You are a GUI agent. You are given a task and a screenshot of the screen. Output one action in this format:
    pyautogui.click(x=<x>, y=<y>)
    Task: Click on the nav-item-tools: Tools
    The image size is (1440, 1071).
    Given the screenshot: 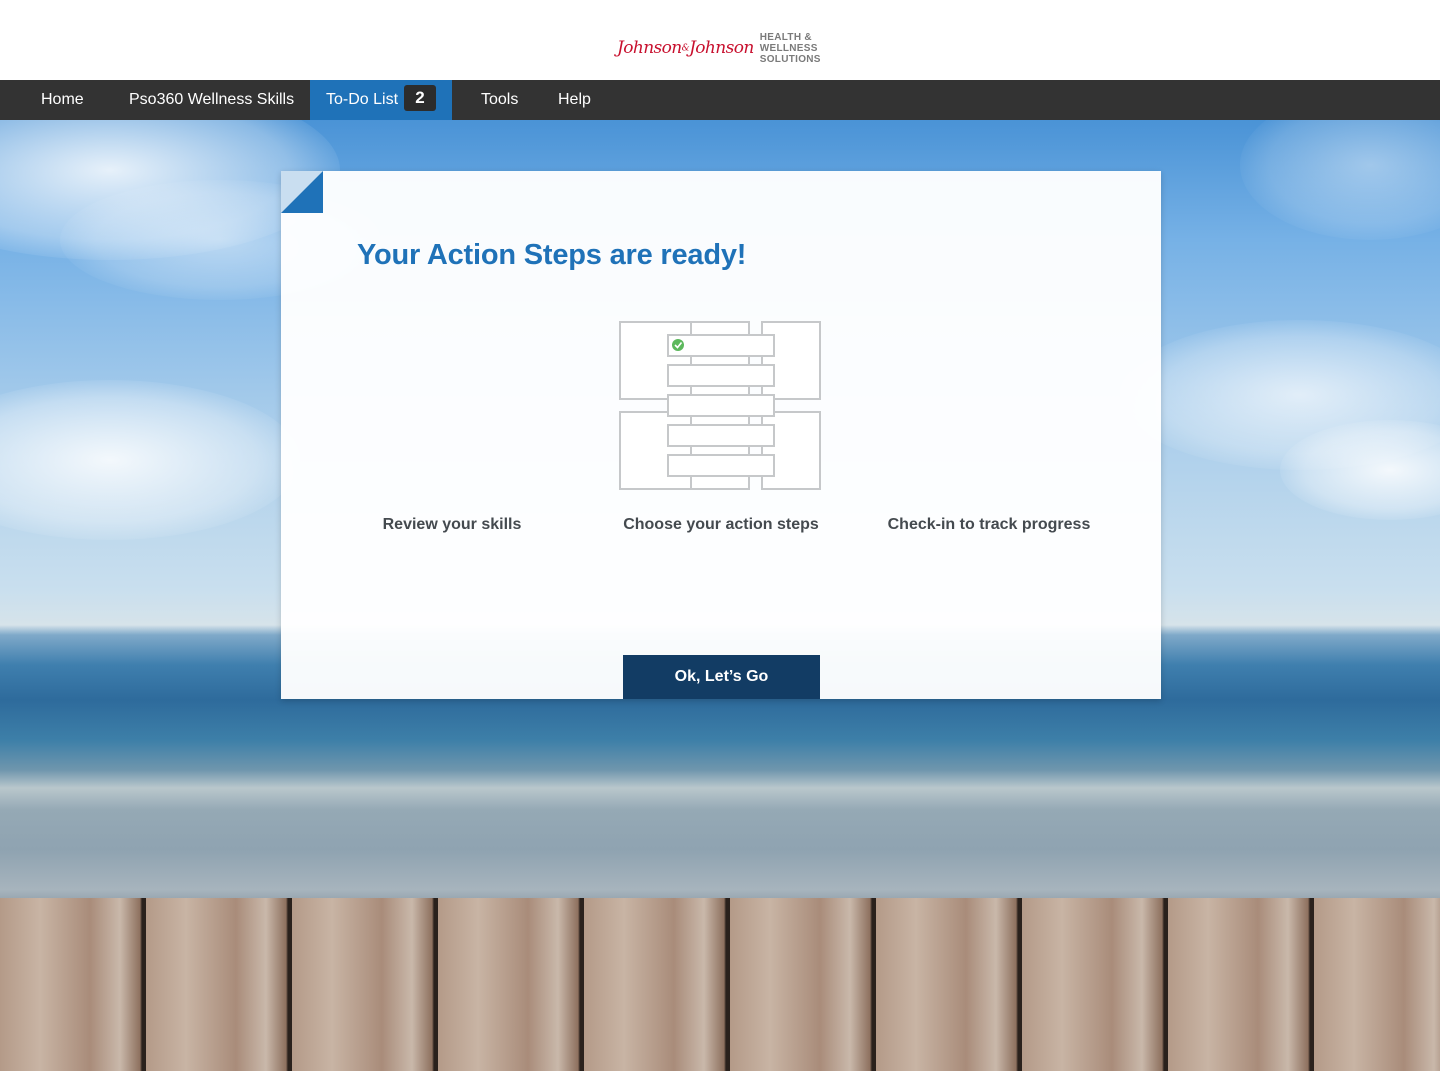 What is the action you would take?
    pyautogui.click(x=499, y=100)
    